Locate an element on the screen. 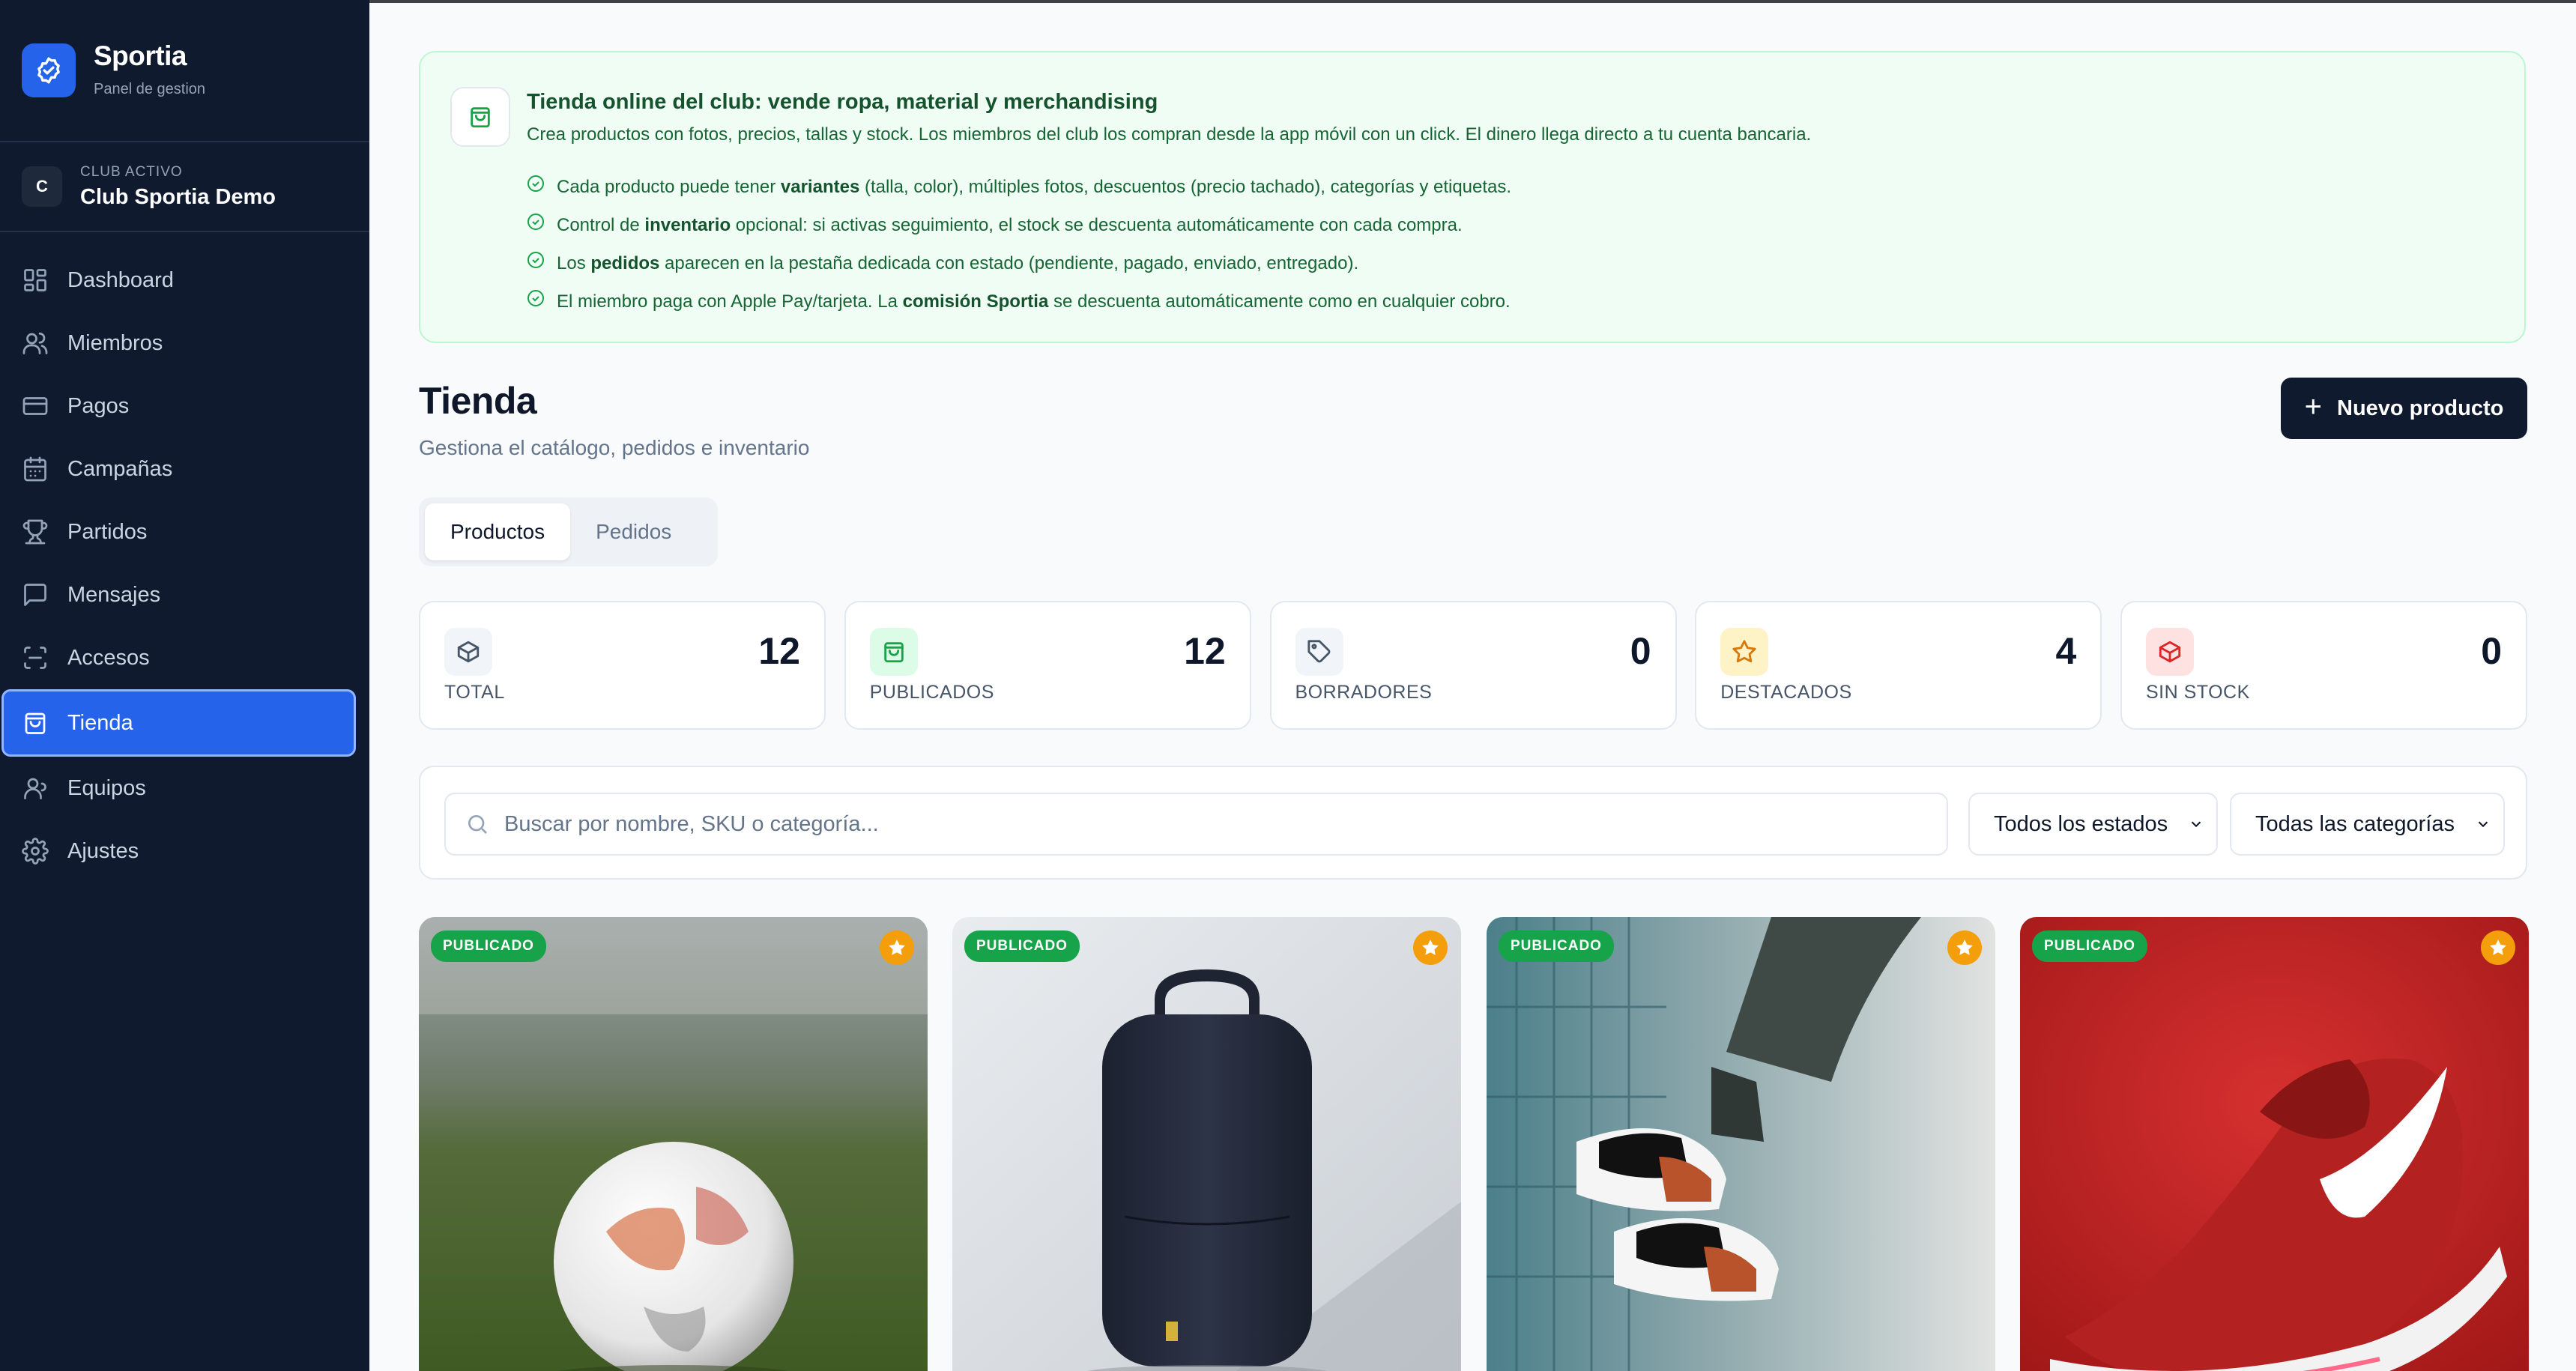  product-image-soccer-ball is located at coordinates (673, 1144).